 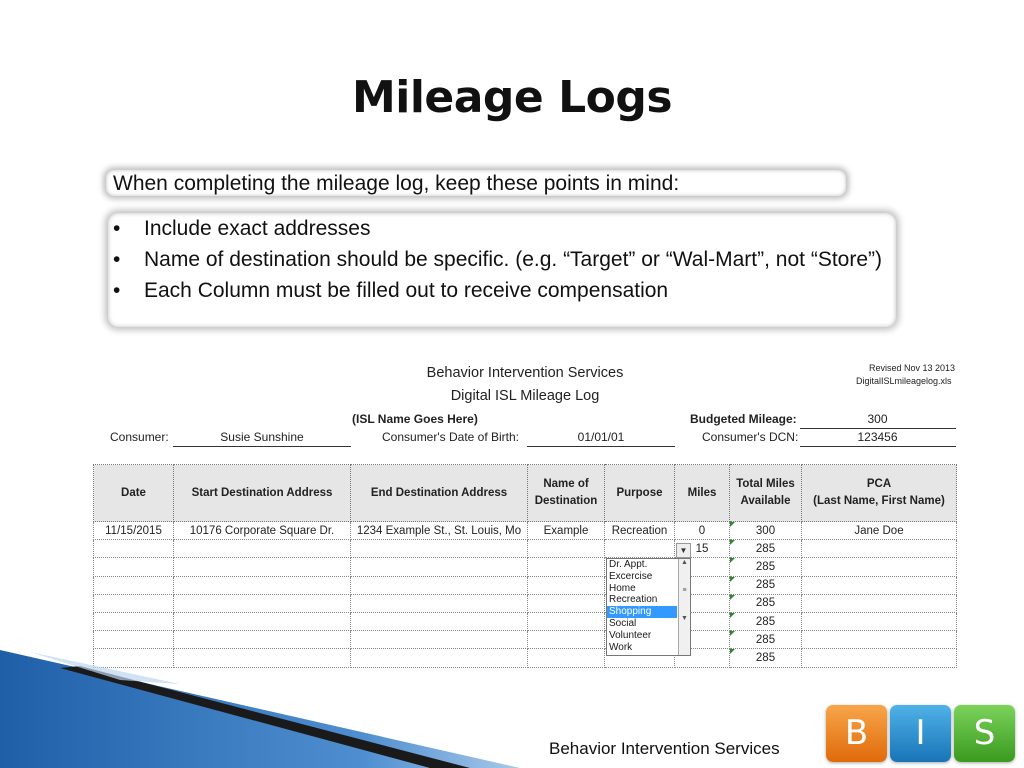 I want to click on decorative-blue-wedge, so click(x=260, y=709).